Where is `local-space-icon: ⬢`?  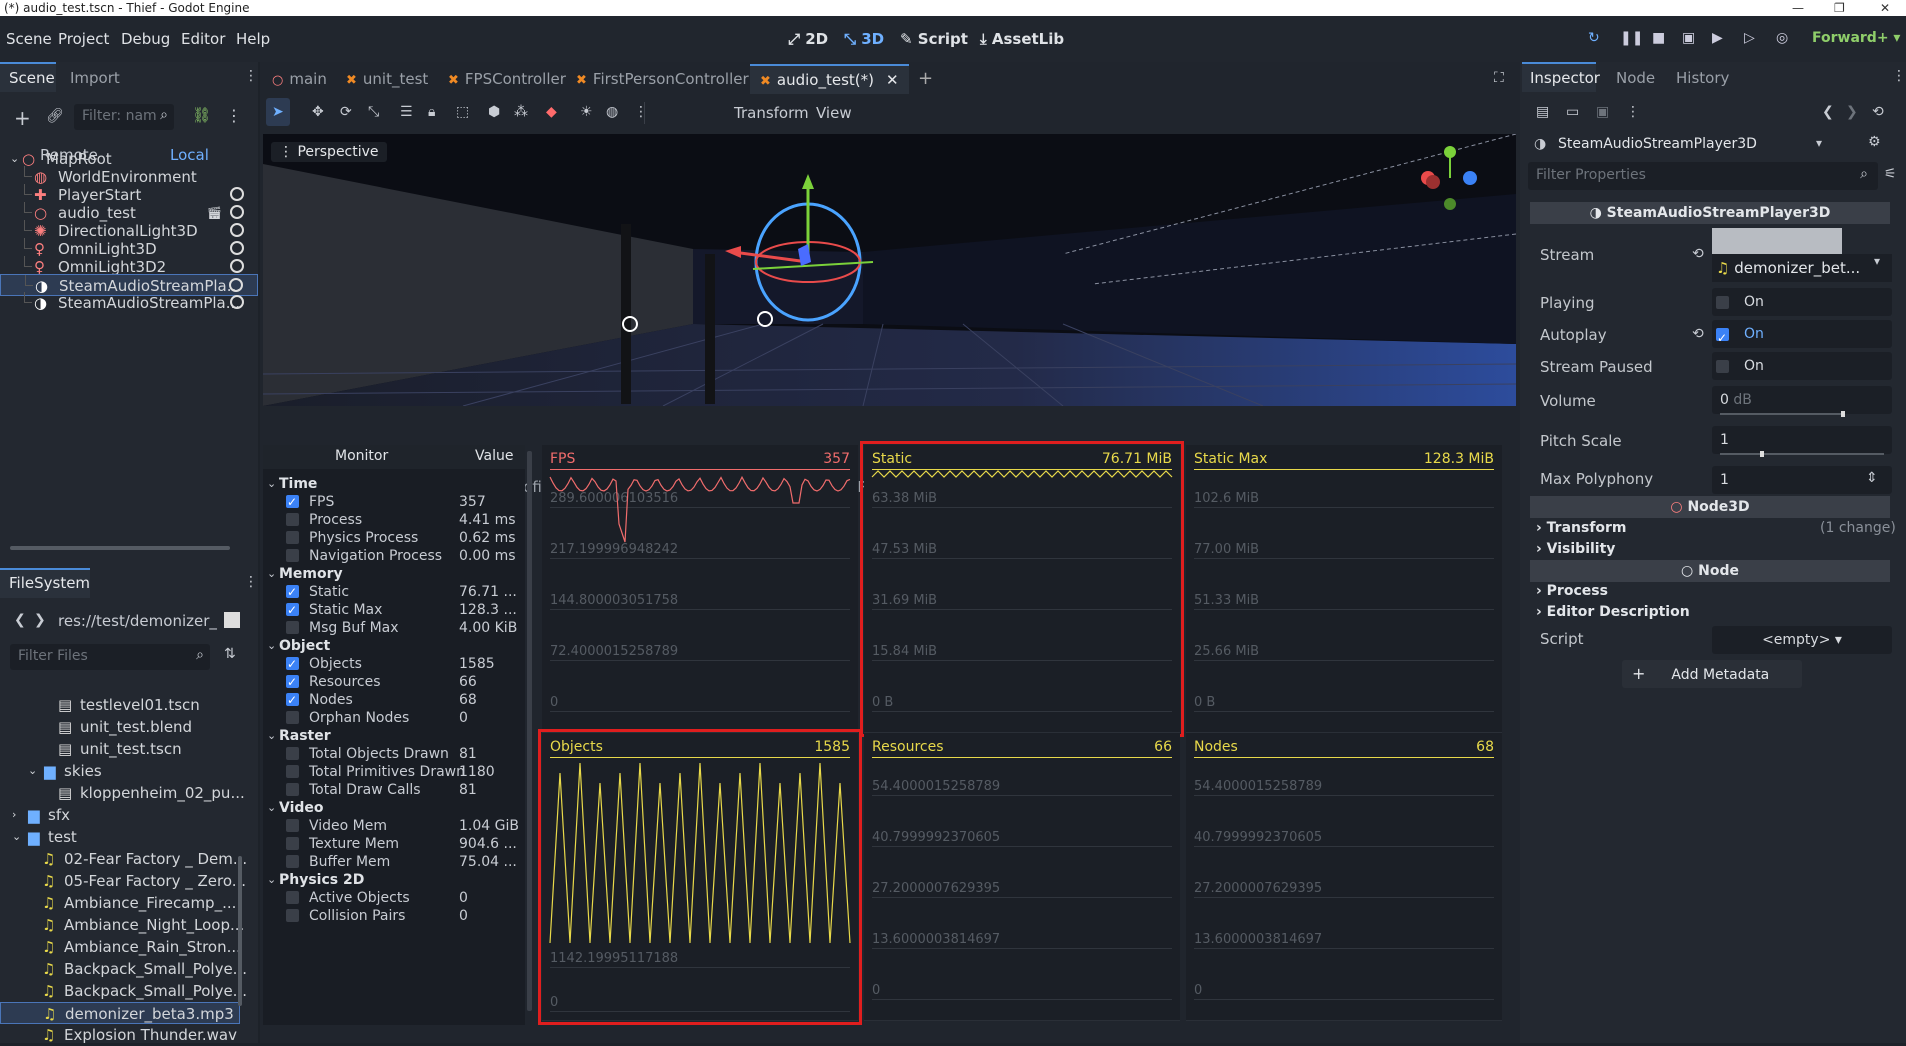
local-space-icon: ⬢ is located at coordinates (494, 112).